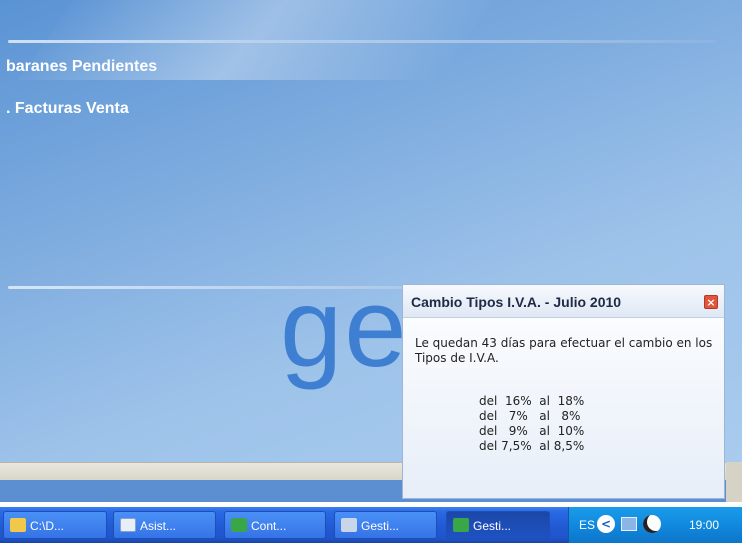 The width and height of the screenshot is (742, 543). Describe the element at coordinates (532, 431) in the screenshot. I see `rate-row: del 9% al 10%` at that location.